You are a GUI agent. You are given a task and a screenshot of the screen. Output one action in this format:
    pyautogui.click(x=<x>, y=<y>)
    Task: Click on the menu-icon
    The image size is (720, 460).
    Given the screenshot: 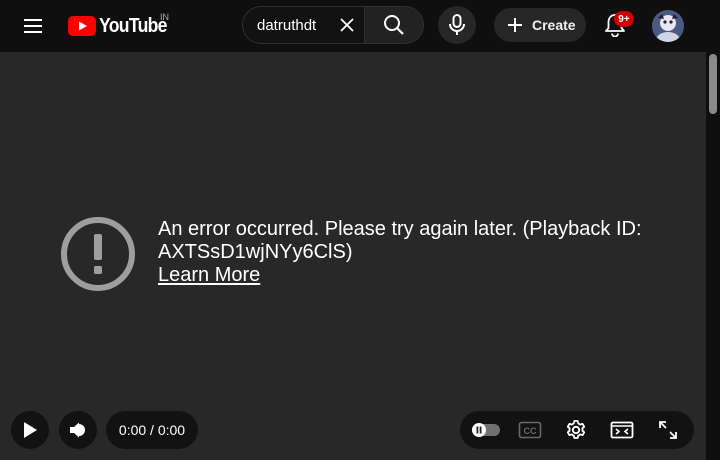 What is the action you would take?
    pyautogui.click(x=33, y=26)
    